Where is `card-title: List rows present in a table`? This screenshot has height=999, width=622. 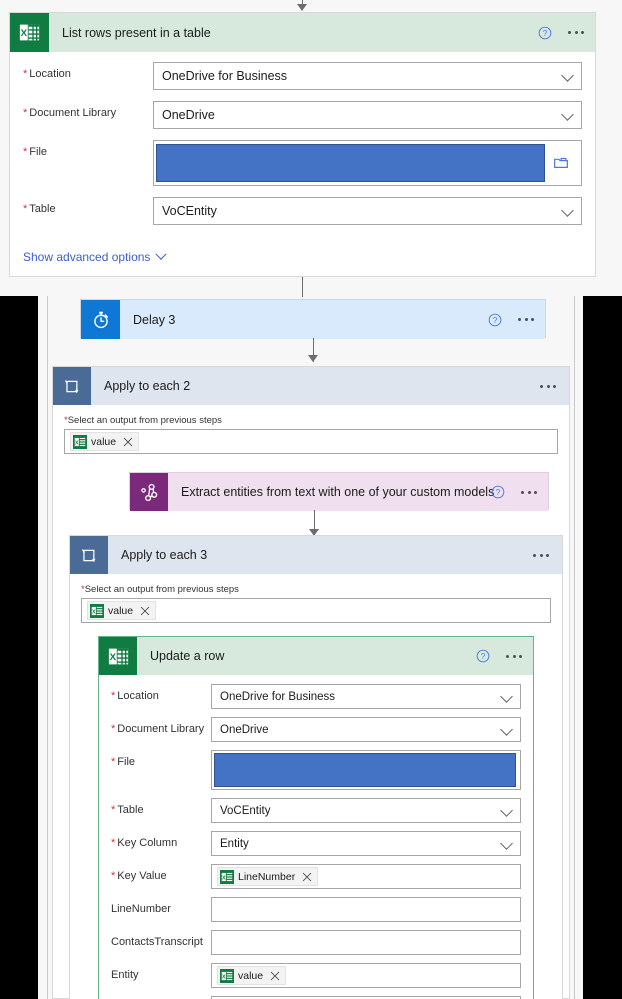
card-title: List rows present in a table is located at coordinates (136, 32).